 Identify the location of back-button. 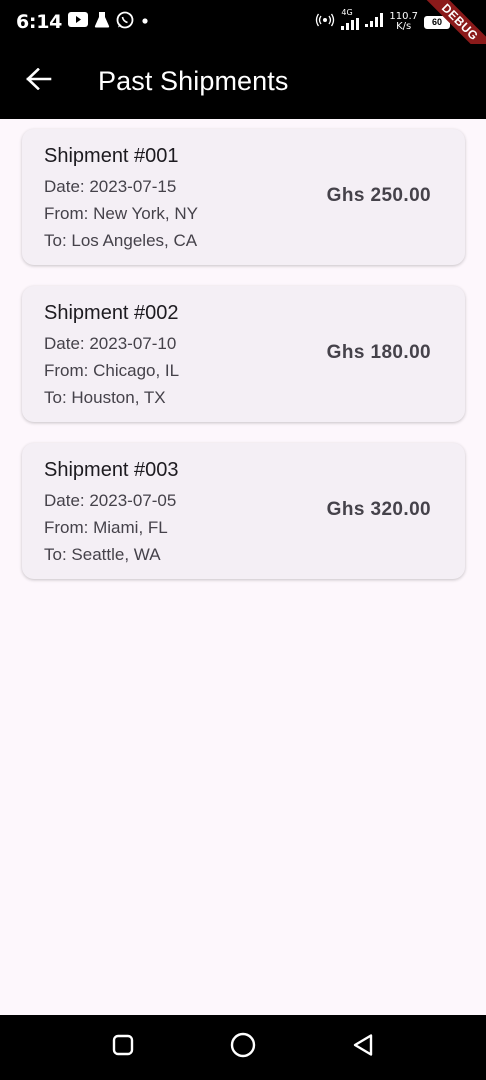
(39, 81).